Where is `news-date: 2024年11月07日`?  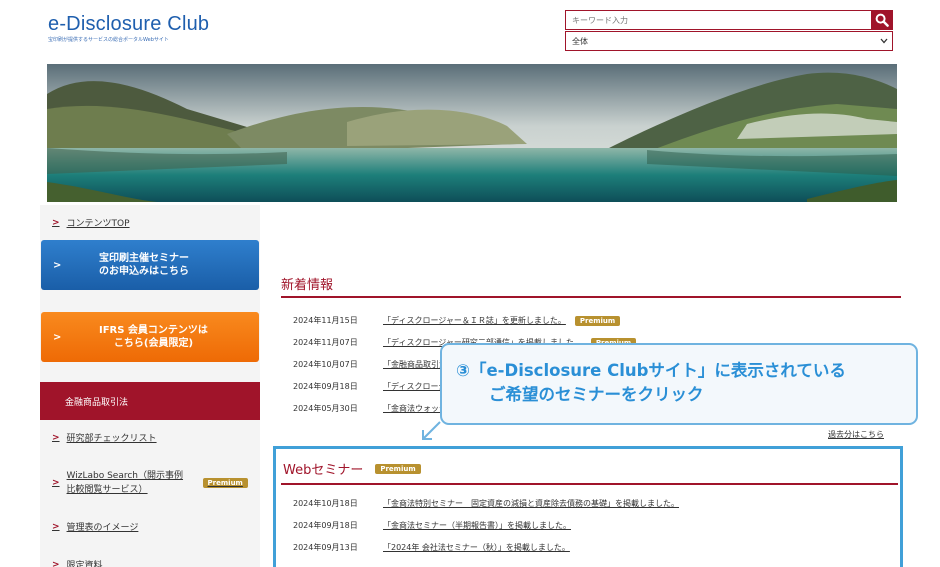 news-date: 2024年11月07日 is located at coordinates (325, 342).